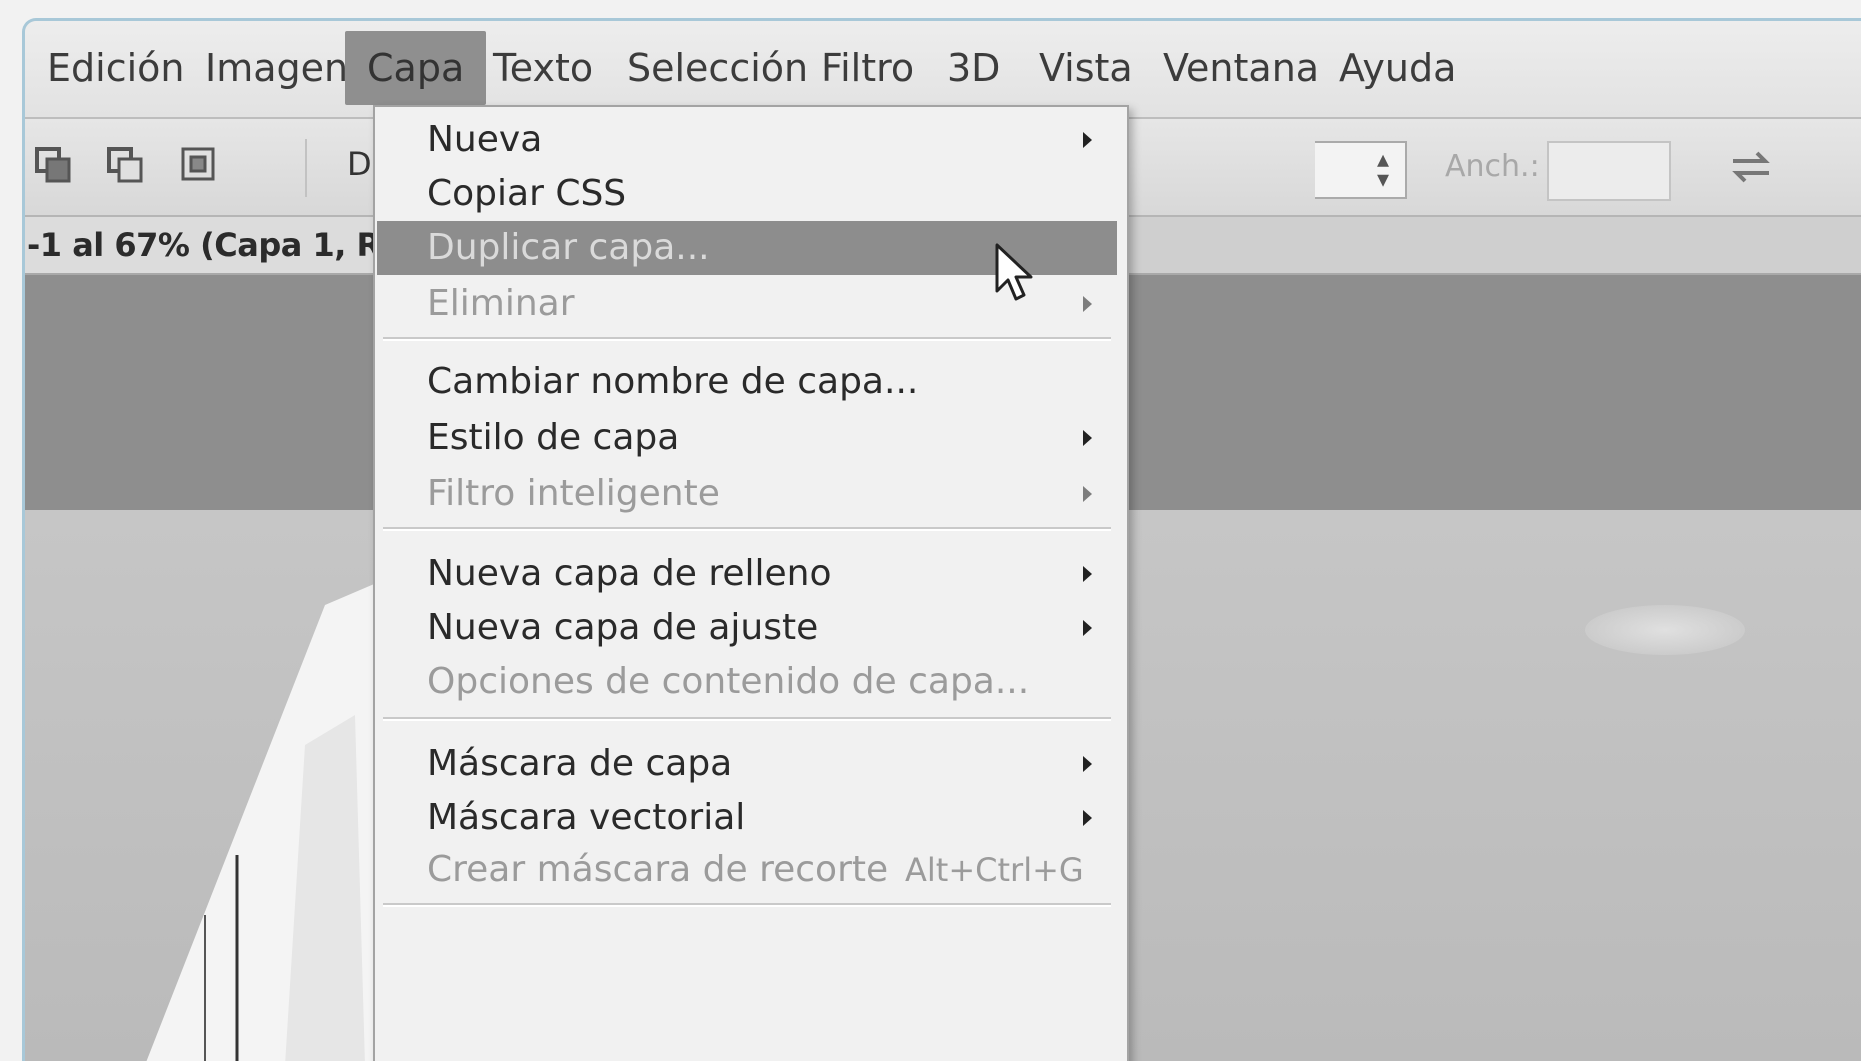 This screenshot has height=1061, width=1861. Describe the element at coordinates (973, 68) in the screenshot. I see `menu-3d: 3D` at that location.